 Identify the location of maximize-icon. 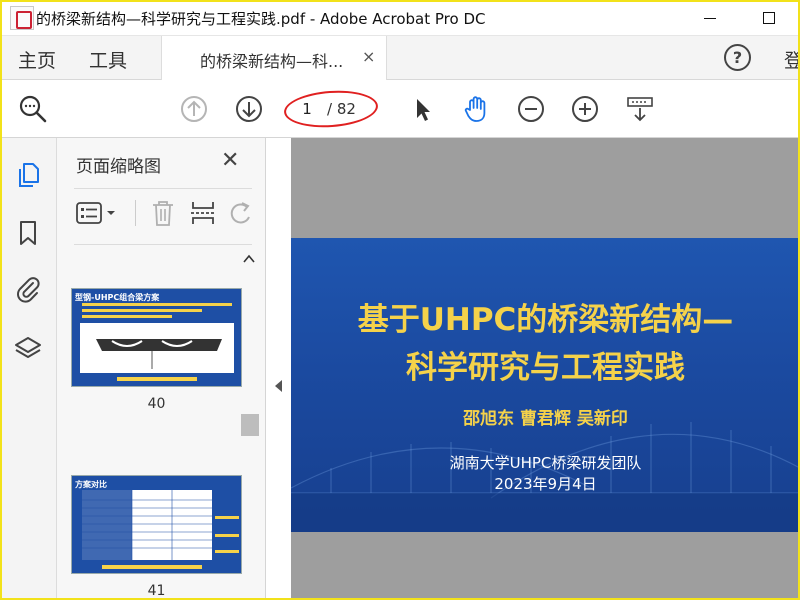
(769, 18).